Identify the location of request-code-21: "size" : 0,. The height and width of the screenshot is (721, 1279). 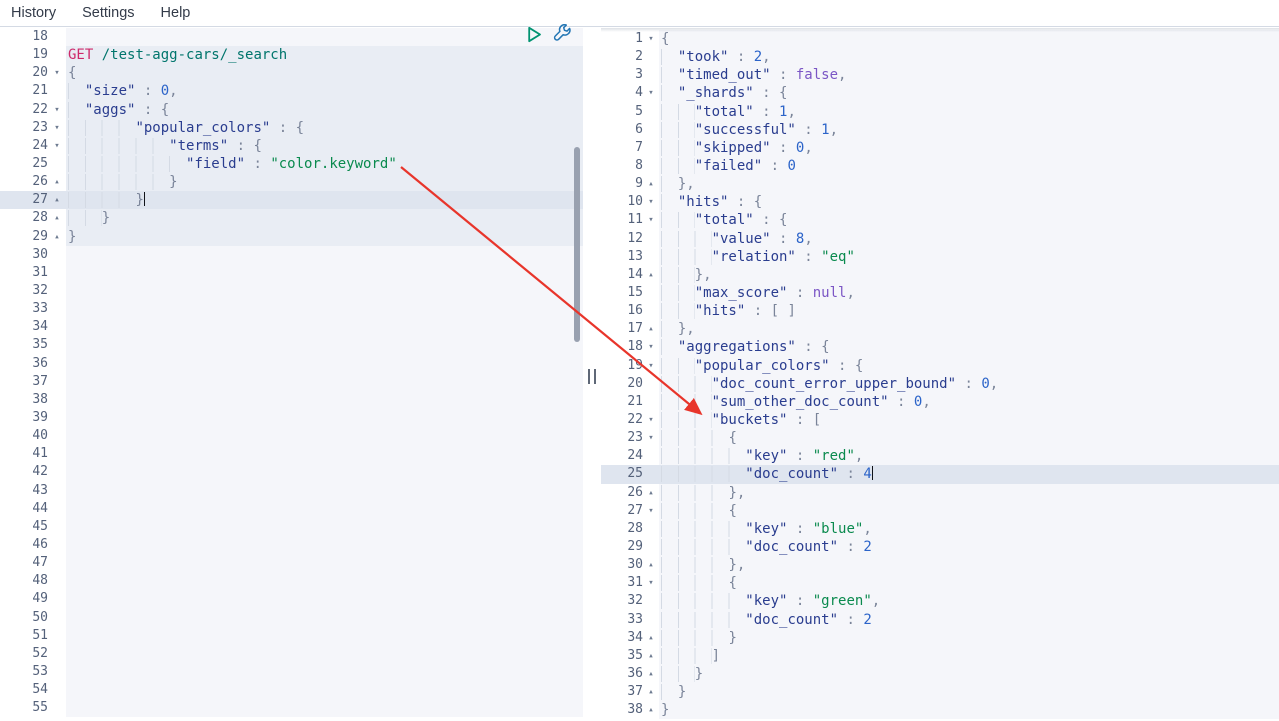
(324, 91).